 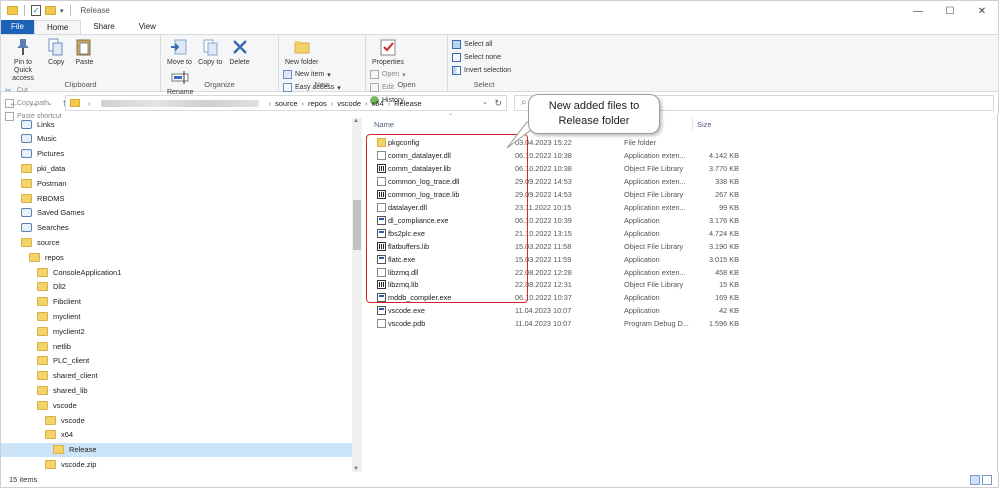 I want to click on nav-item: ConsoleApplication1, so click(x=79, y=272).